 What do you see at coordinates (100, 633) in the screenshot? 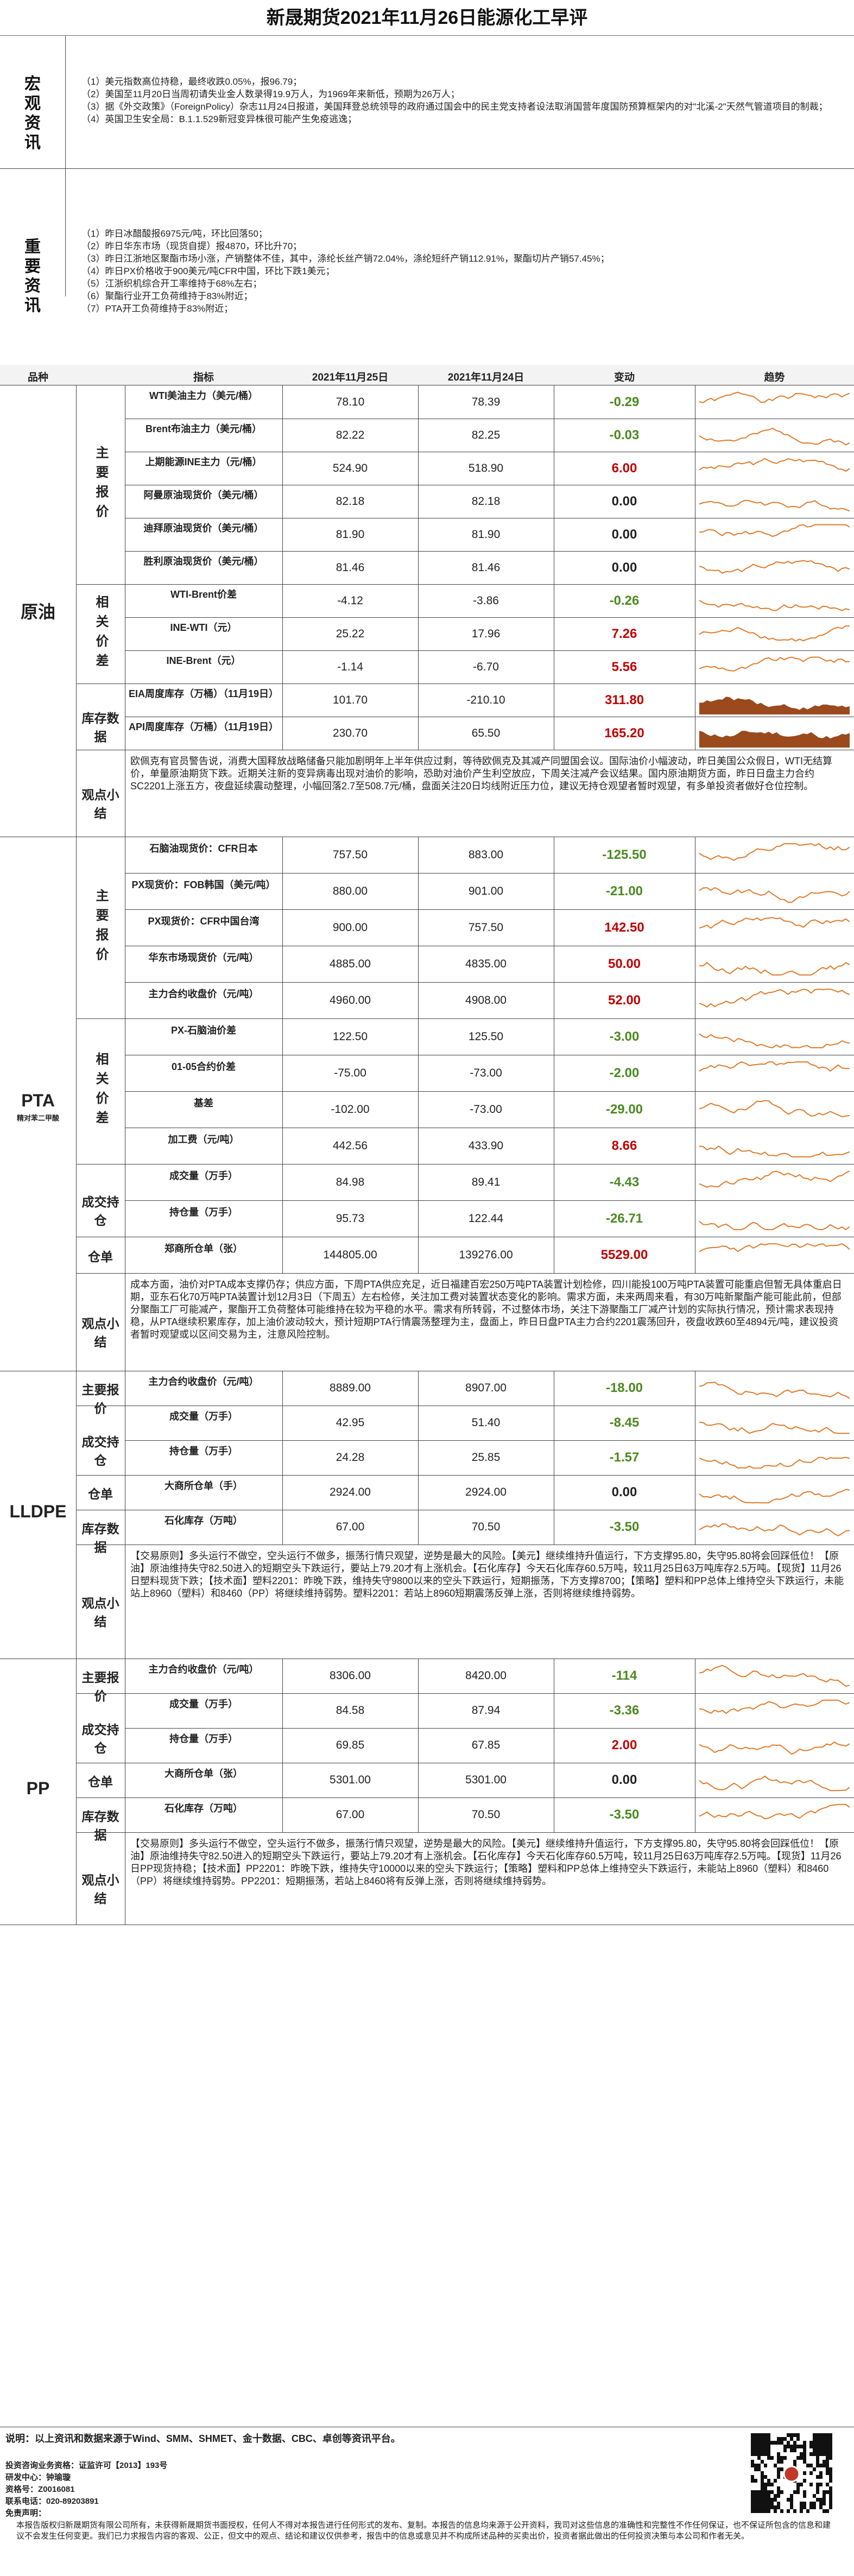
I see `crude-group-rel_label: 相关价差` at bounding box center [100, 633].